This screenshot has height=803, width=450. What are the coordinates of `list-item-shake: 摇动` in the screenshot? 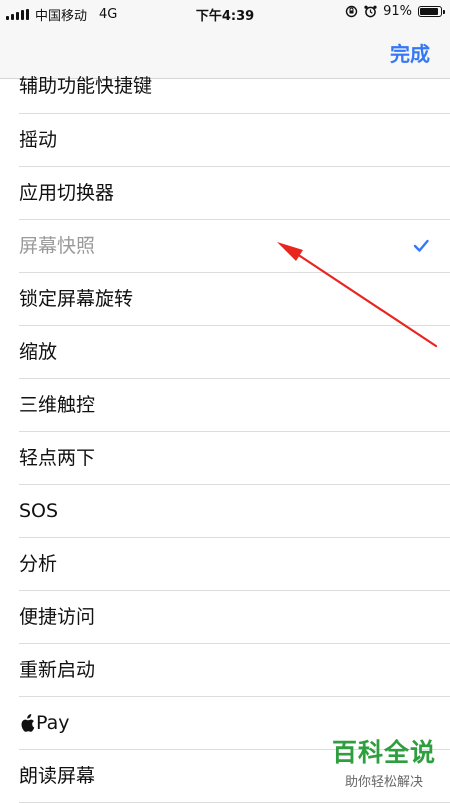 It's located at (234, 140).